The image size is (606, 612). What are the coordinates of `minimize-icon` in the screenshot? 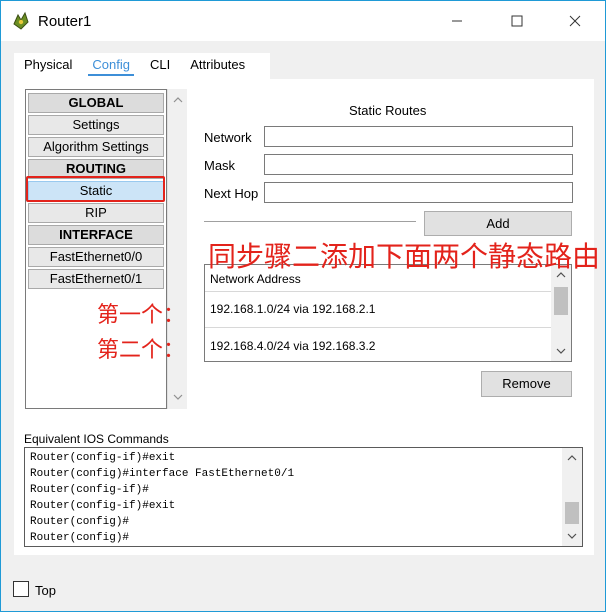 It's located at (457, 21).